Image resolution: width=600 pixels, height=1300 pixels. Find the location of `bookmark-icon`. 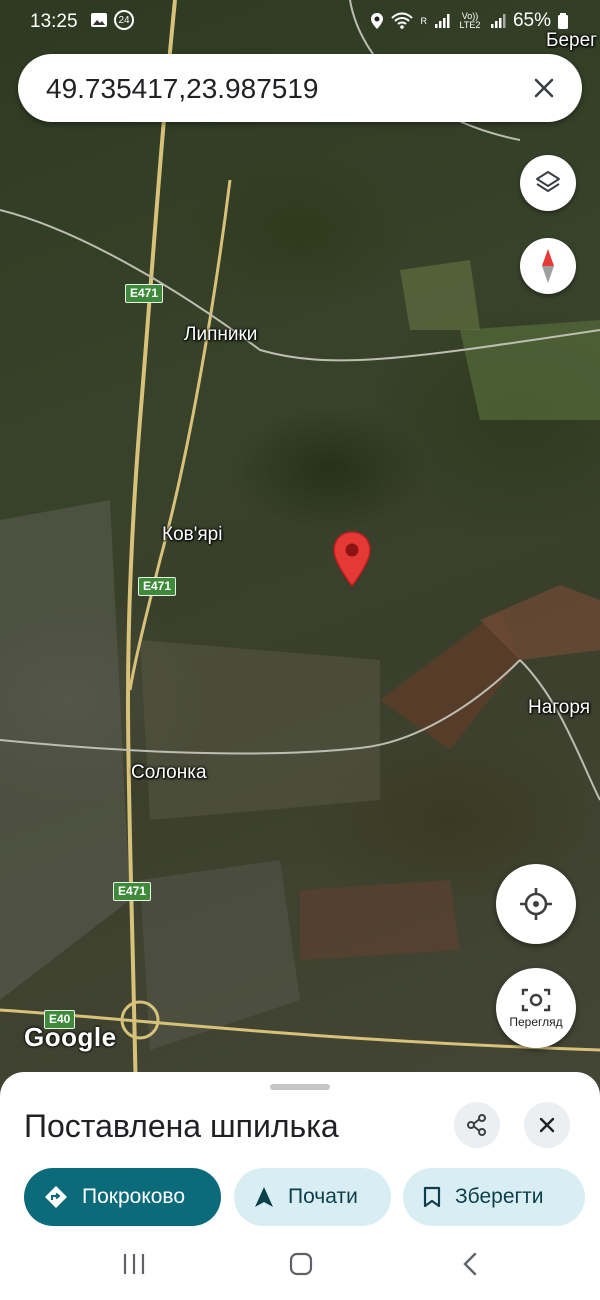

bookmark-icon is located at coordinates (432, 1197).